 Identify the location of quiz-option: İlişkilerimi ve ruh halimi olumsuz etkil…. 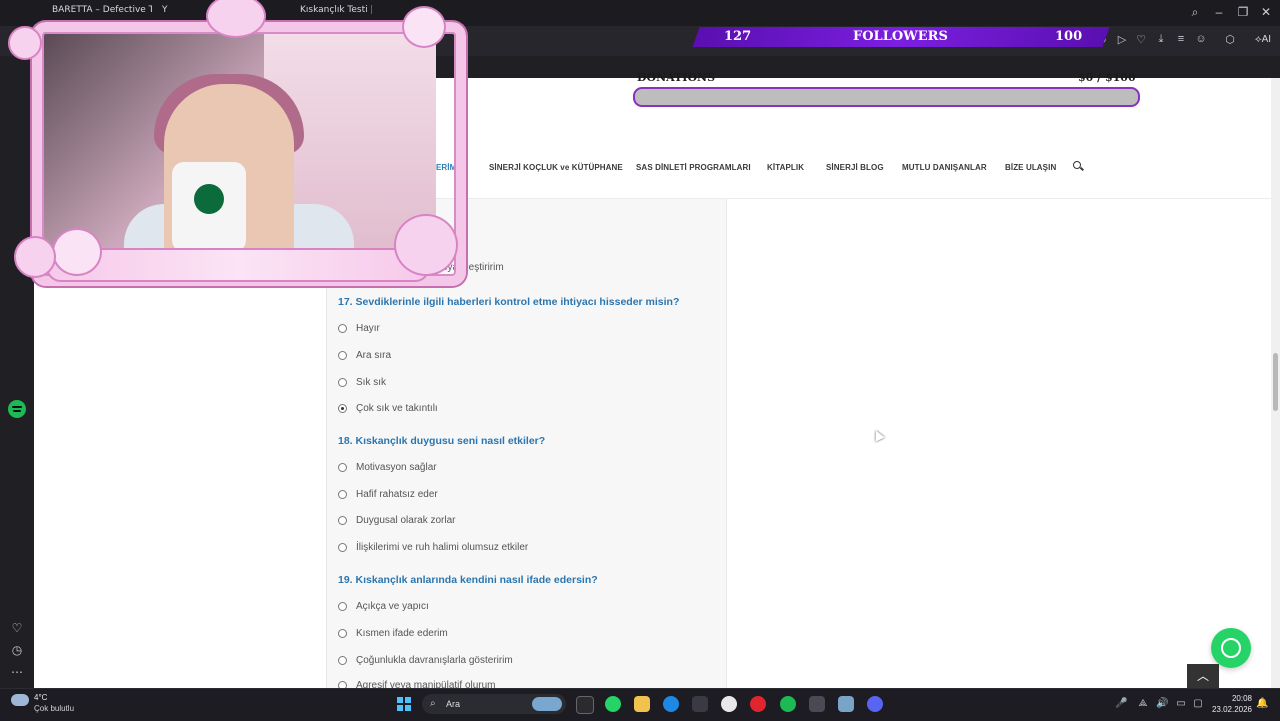
(433, 547).